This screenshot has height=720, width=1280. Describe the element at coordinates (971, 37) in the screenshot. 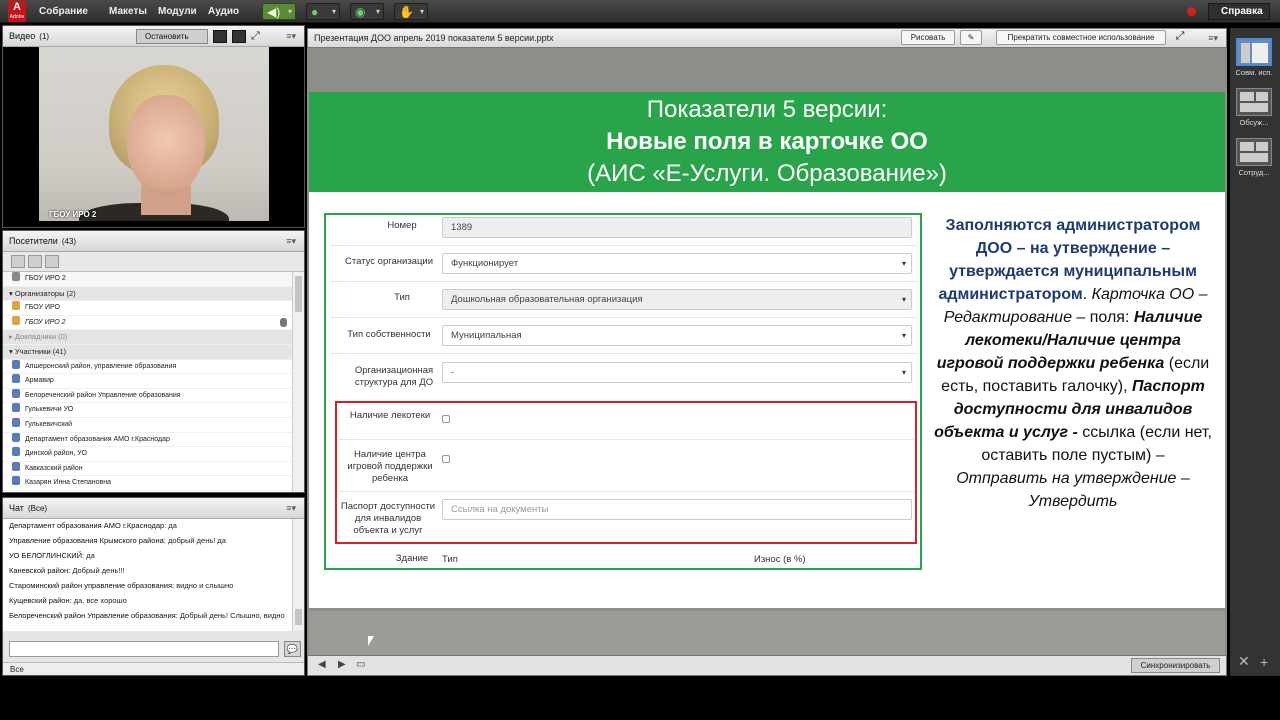

I see `annotation-tool-icon: ✎` at that location.